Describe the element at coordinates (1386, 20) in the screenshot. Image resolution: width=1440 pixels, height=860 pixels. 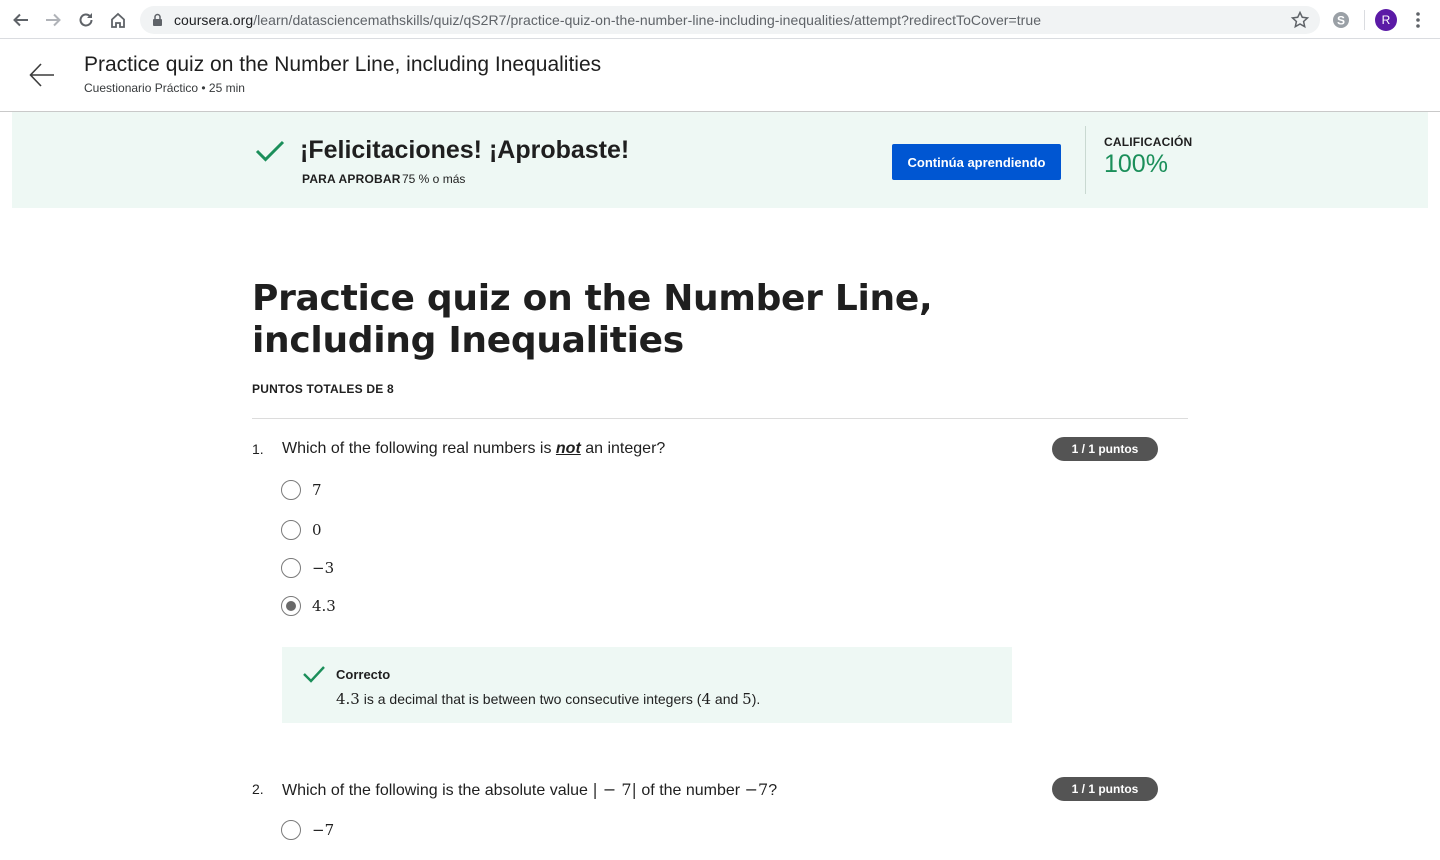
I see `profile-avatar: R` at that location.